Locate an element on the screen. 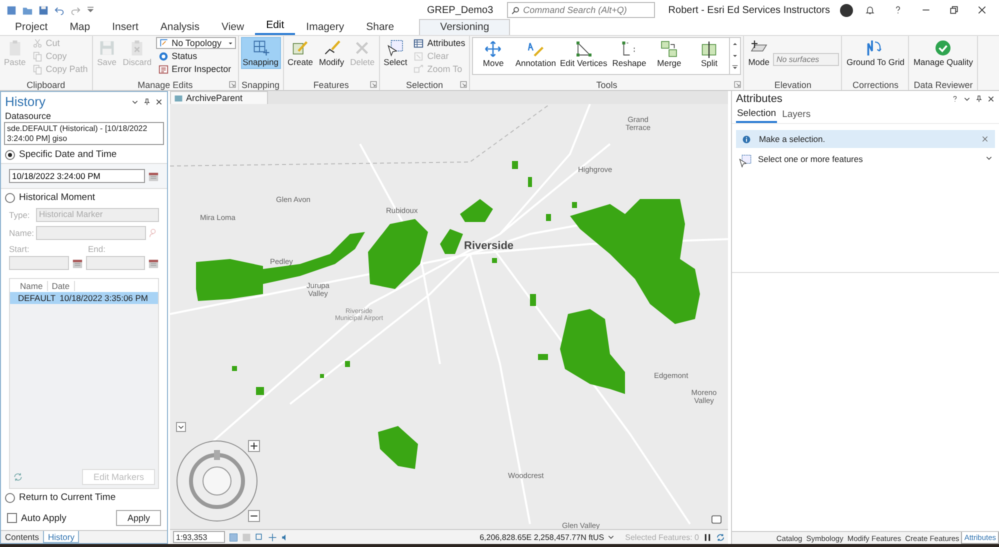  radio-option: Specific Date and Time is located at coordinates (84, 155).